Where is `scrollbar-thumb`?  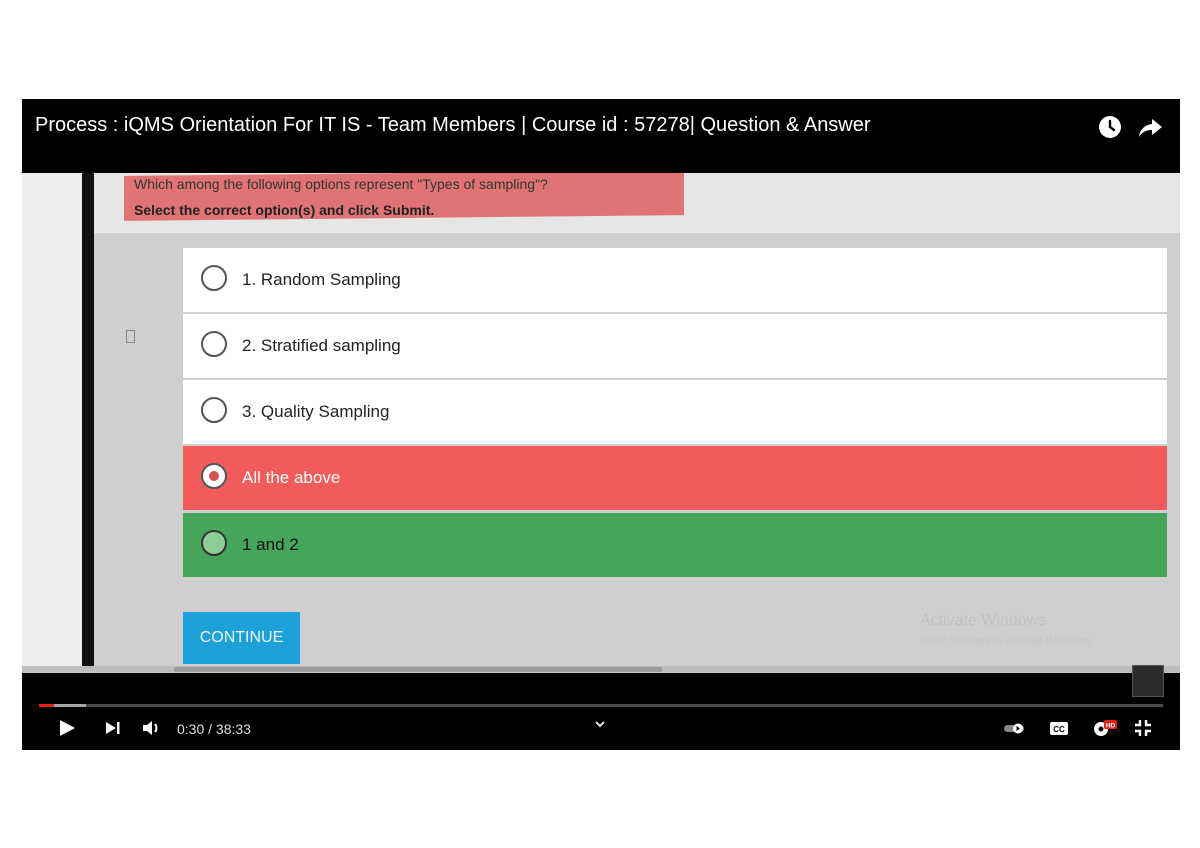
scrollbar-thumb is located at coordinates (418, 669).